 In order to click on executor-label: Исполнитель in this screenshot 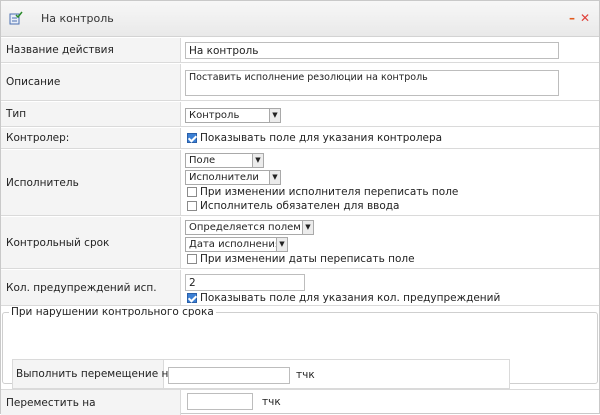, I will do `click(42, 182)`.